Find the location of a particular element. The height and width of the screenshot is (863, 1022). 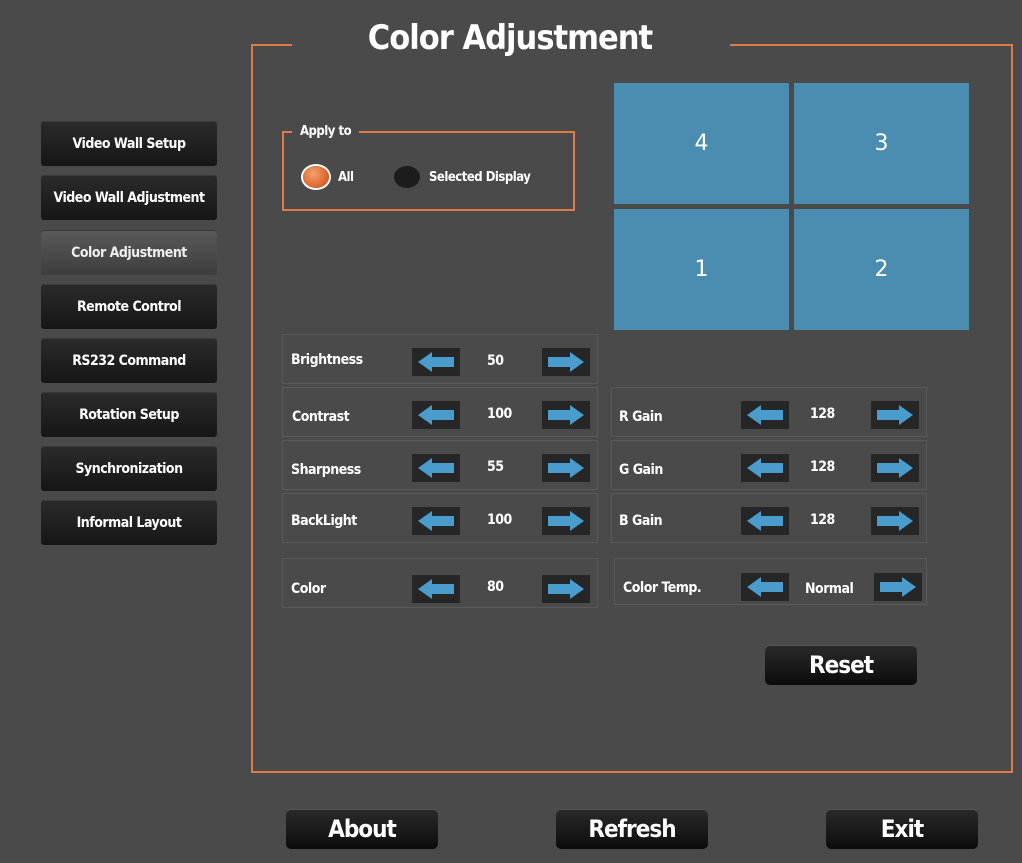

refresh-button: Refresh is located at coordinates (632, 829).